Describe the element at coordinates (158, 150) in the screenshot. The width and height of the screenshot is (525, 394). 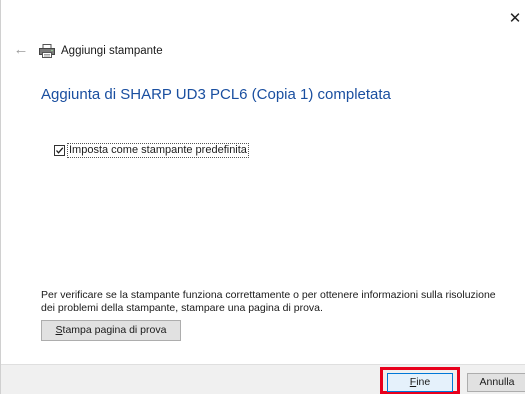
I see `default-printer-label: Imposta come stampante predefinita` at that location.